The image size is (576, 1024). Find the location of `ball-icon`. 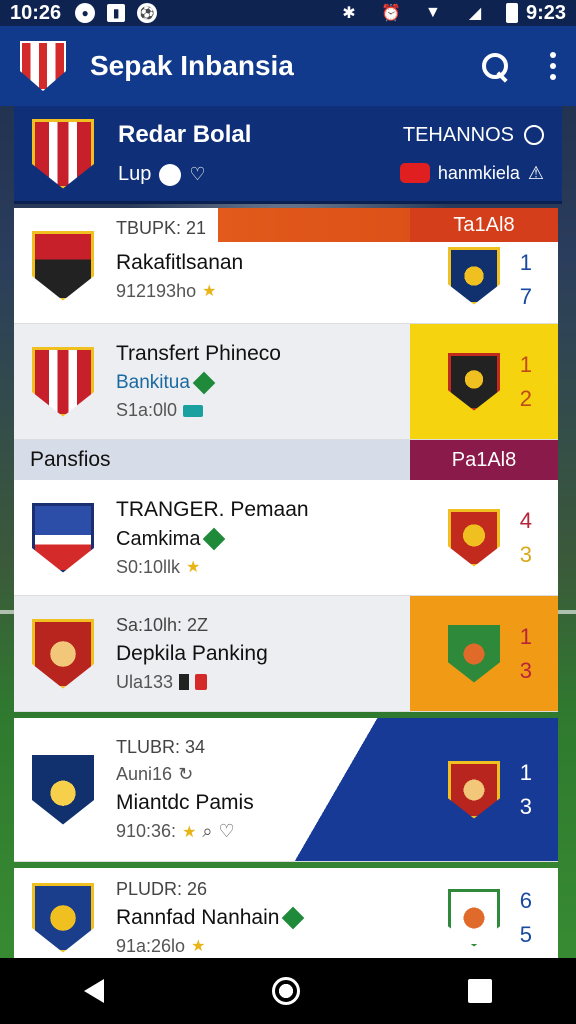

ball-icon is located at coordinates (170, 174).